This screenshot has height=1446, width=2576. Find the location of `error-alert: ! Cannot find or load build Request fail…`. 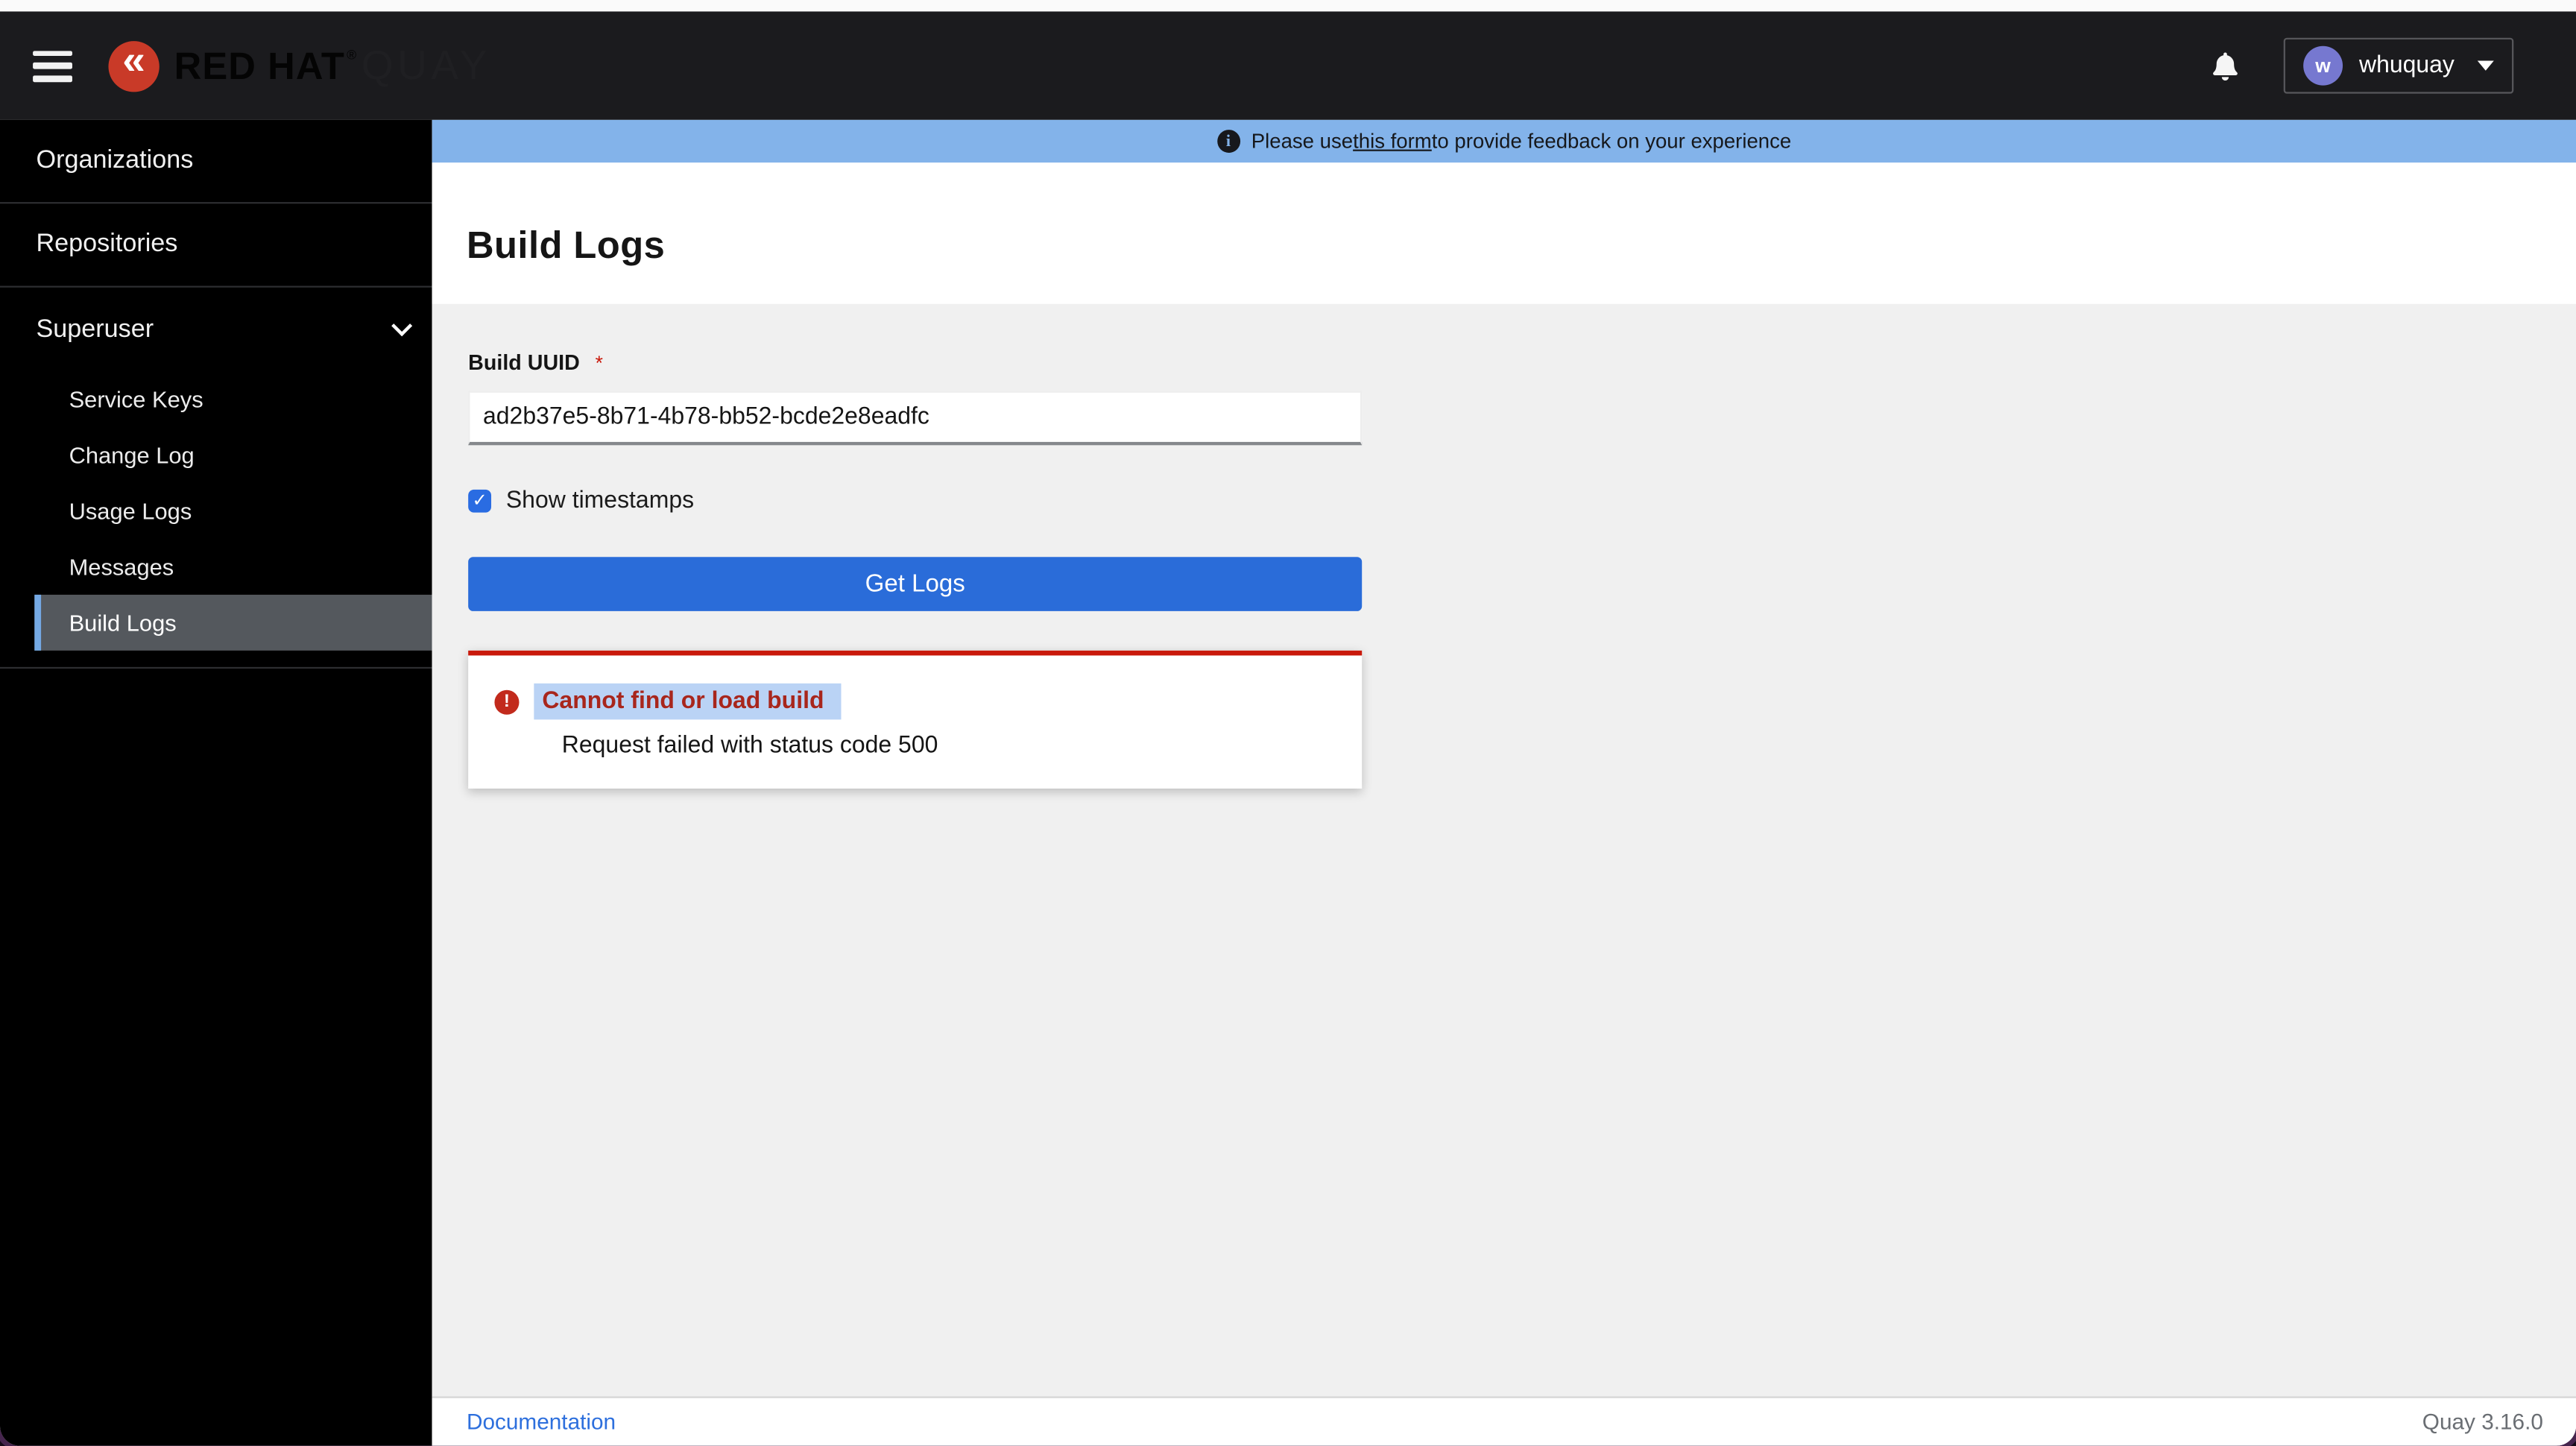

error-alert: ! Cannot find or load build Request fail… is located at coordinates (916, 719).